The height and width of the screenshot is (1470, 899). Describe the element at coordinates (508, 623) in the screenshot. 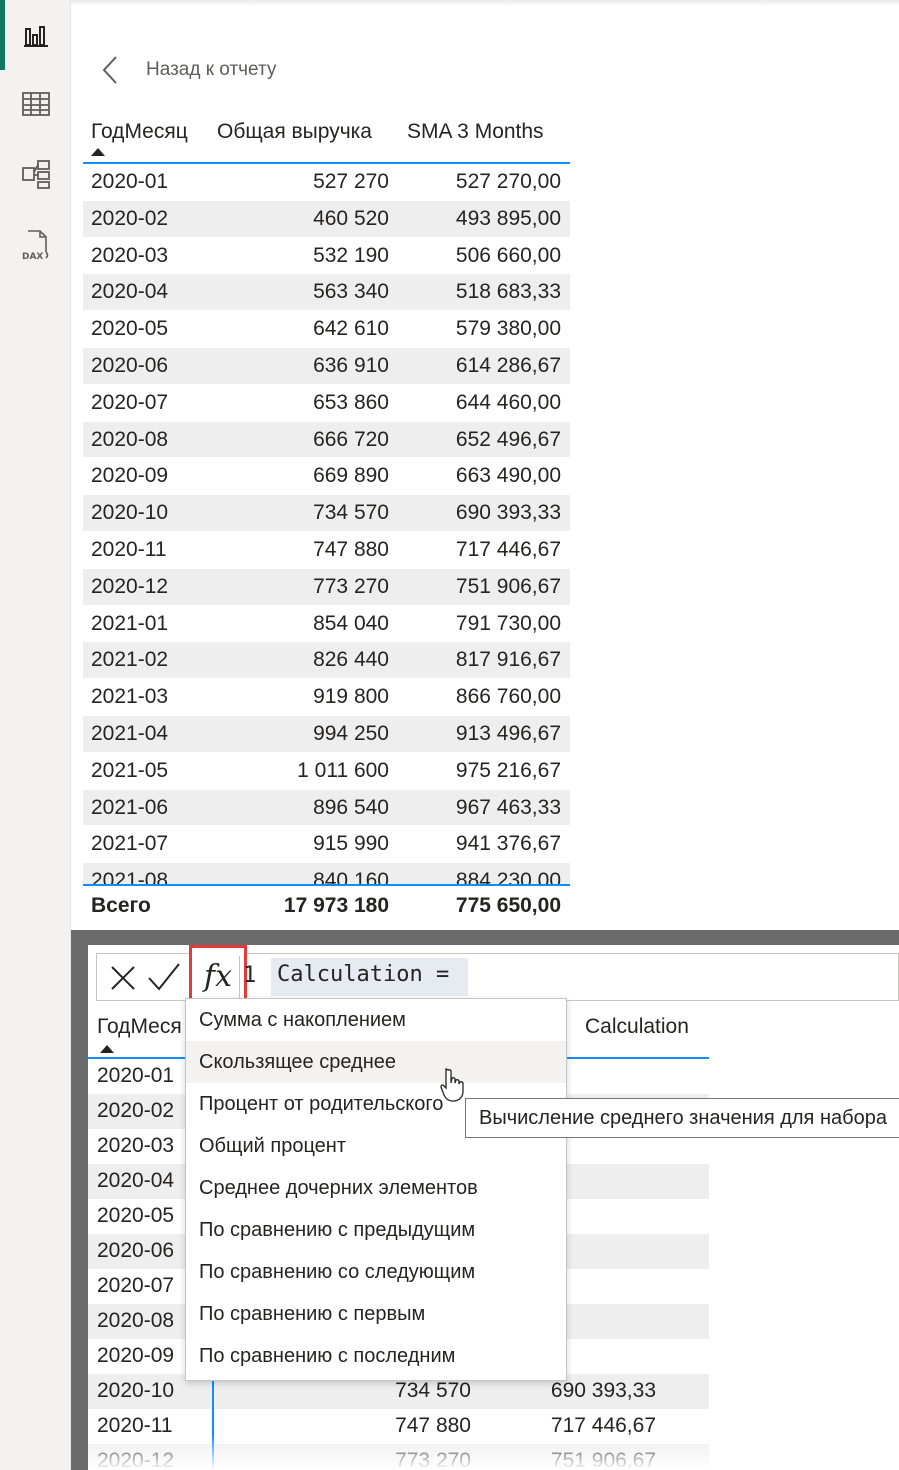

I see `cell-sma: 791 730,00` at that location.